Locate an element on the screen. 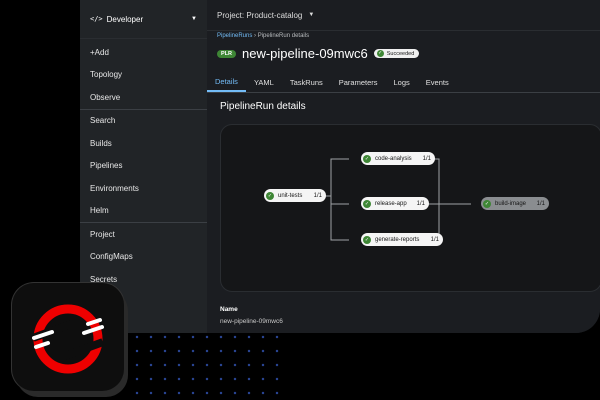 This screenshot has height=400, width=600. sidebar-item-configmaps: ConfigMaps is located at coordinates (143, 257).